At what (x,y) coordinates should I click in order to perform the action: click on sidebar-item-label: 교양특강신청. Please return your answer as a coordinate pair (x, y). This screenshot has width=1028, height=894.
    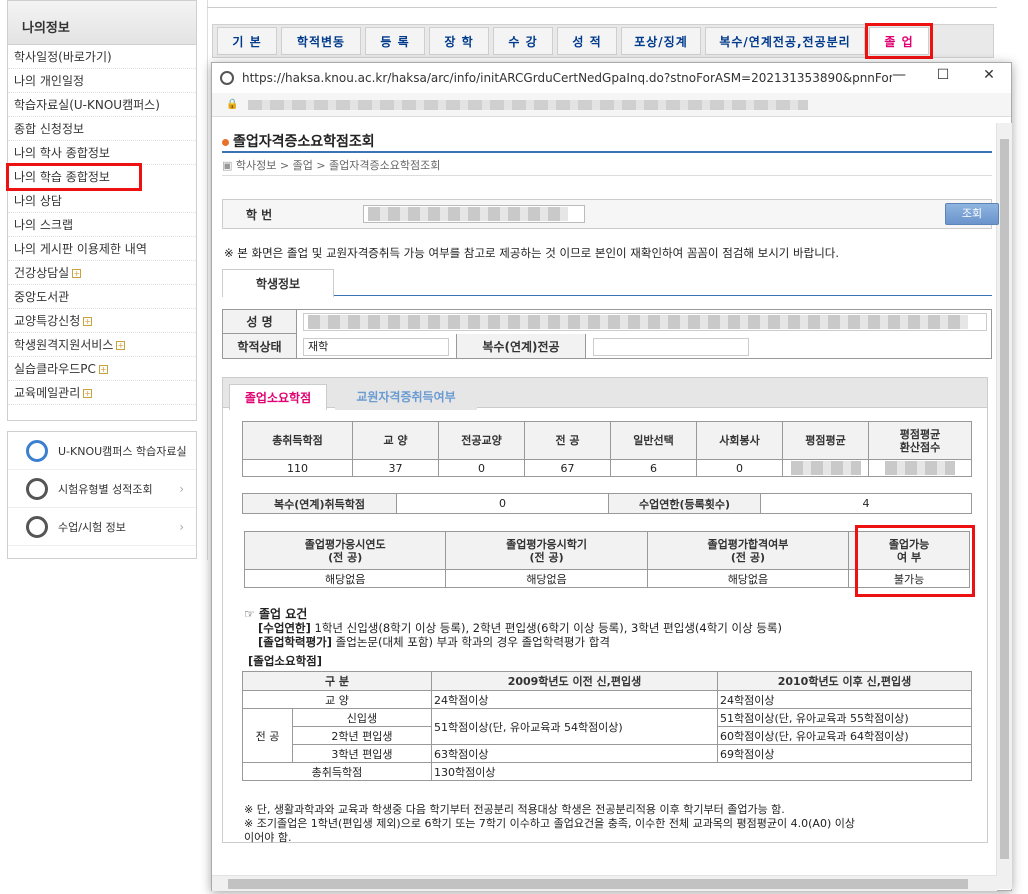
    Looking at the image, I should click on (47, 321).